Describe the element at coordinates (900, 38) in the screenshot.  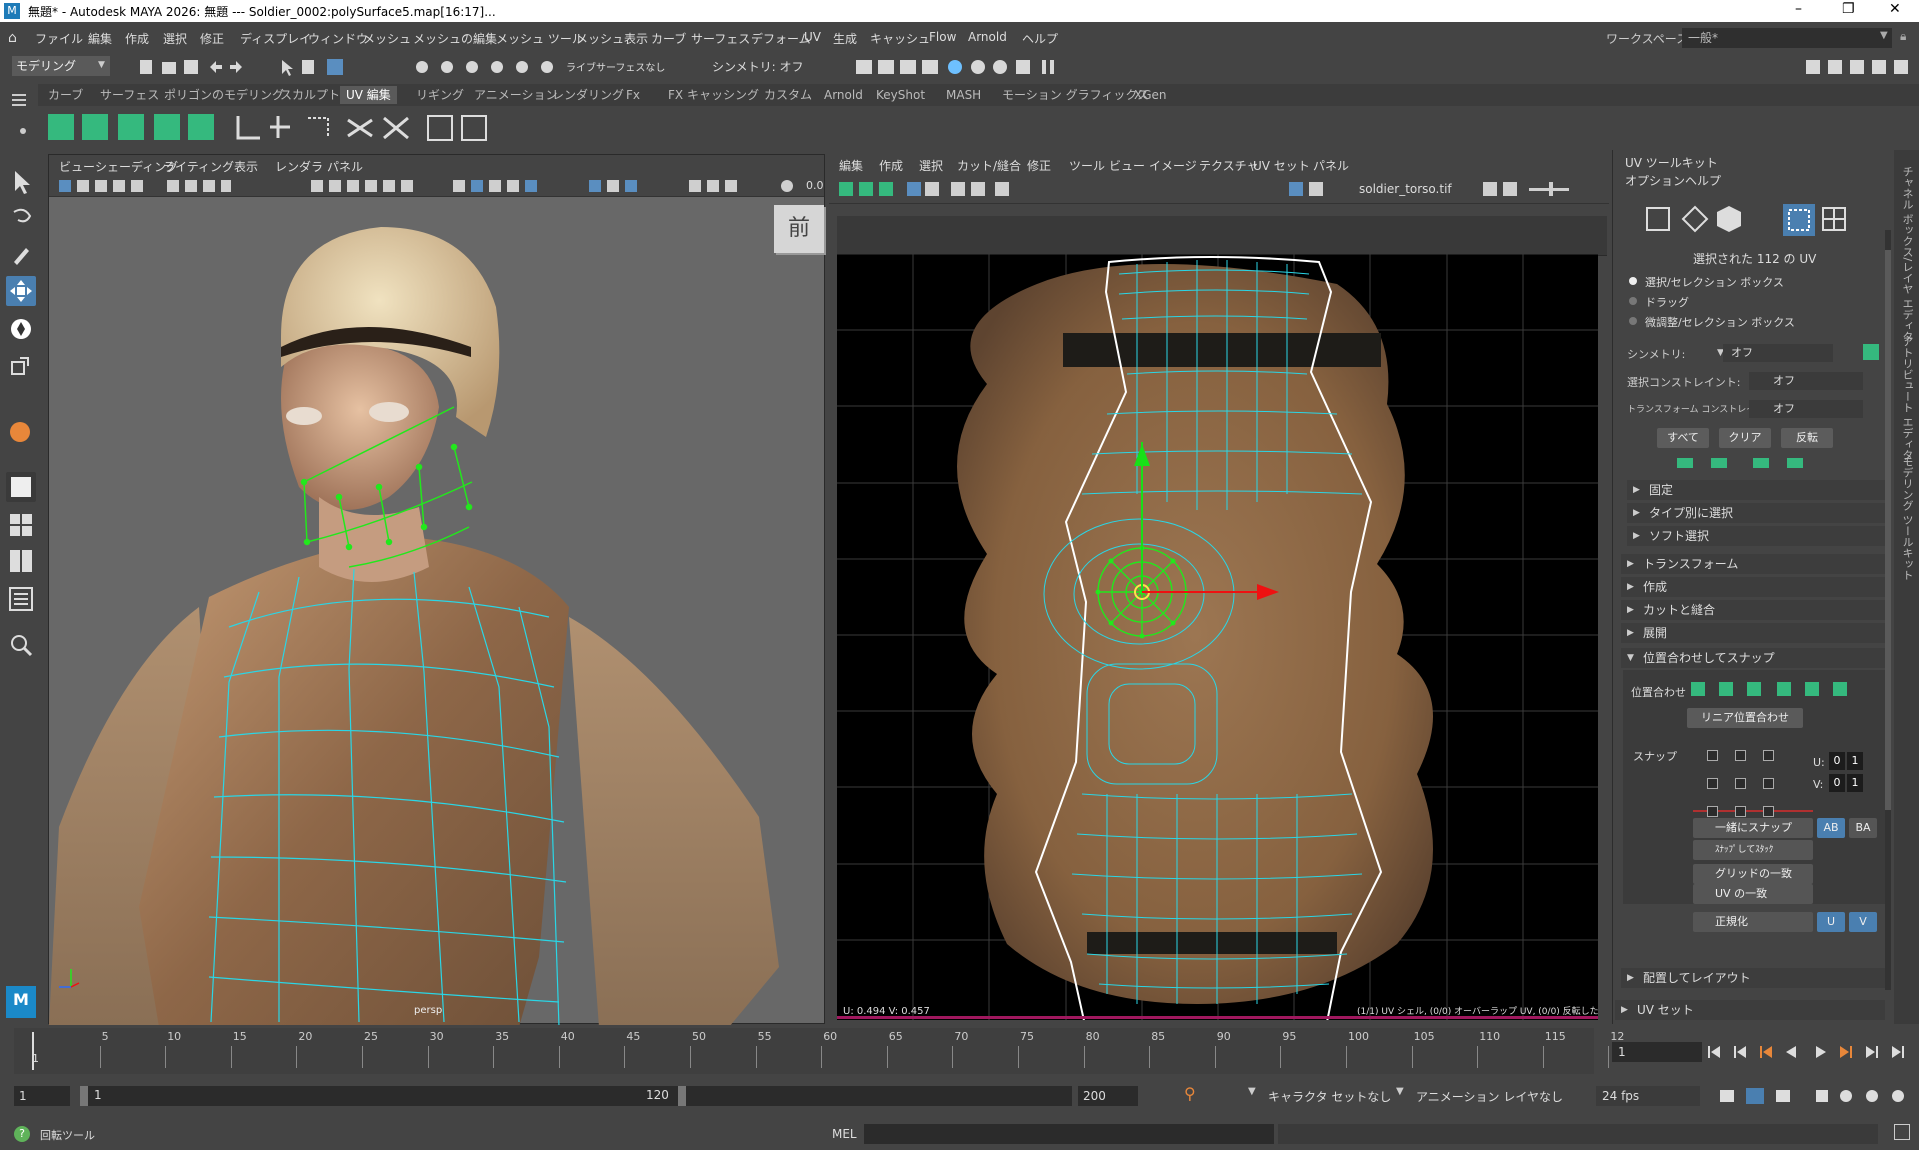
I see `menu-16: キャッシュ` at that location.